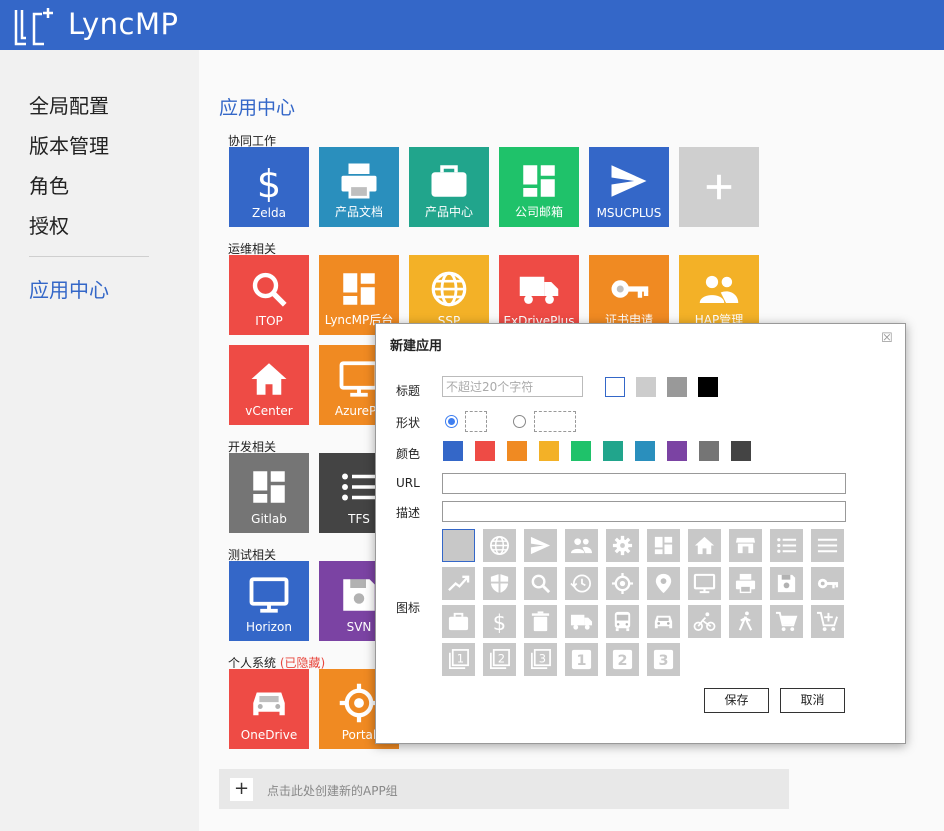 Image resolution: width=944 pixels, height=831 pixels. Describe the element at coordinates (408, 483) in the screenshot. I see `url-label: URL` at that location.